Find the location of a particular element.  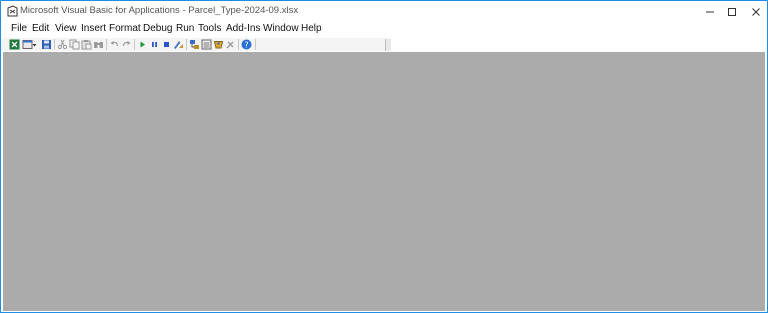

object-browser-icon is located at coordinates (218, 44).